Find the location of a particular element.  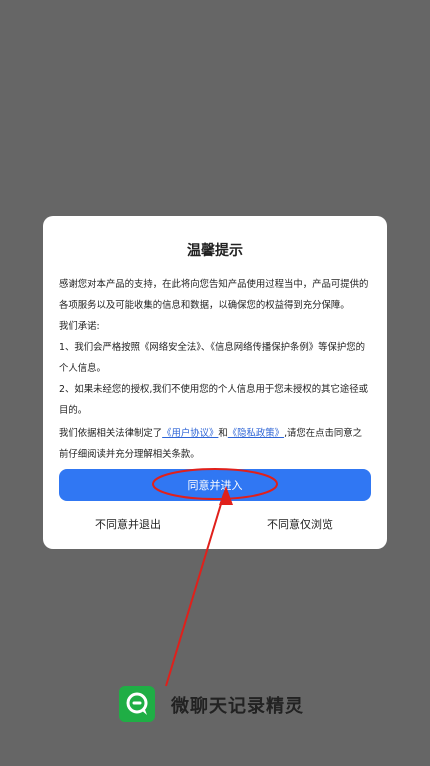

promise-item-2: 2、如果未经您的授权,我们不使用您的个人信息用于您未授权的其它途径或目的。 is located at coordinates (213, 400).